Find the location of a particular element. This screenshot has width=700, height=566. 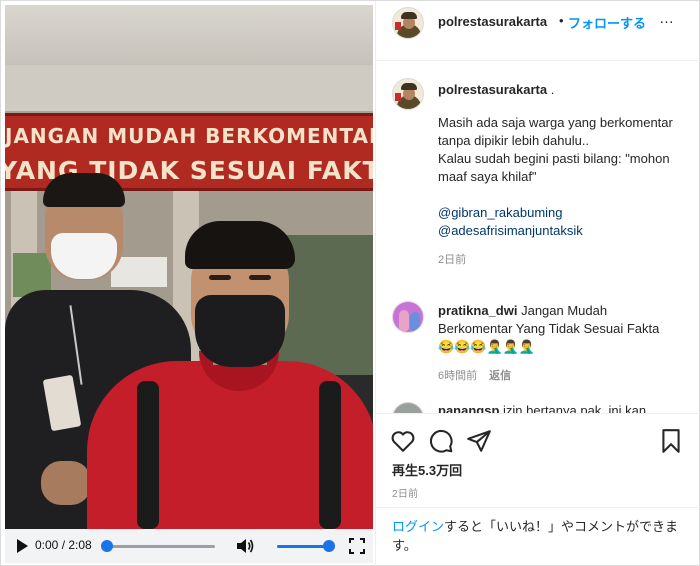

mention-link: @adesafrisimanjuntaksik is located at coordinates (558, 231).